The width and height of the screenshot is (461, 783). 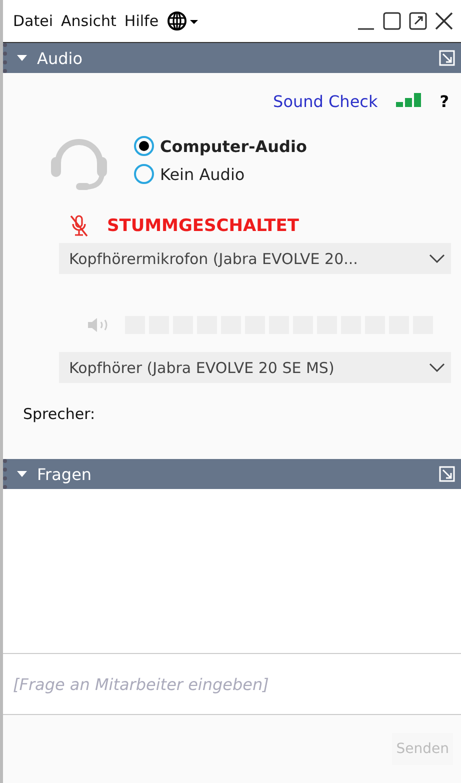 What do you see at coordinates (392, 21) in the screenshot?
I see `maximize-icon` at bounding box center [392, 21].